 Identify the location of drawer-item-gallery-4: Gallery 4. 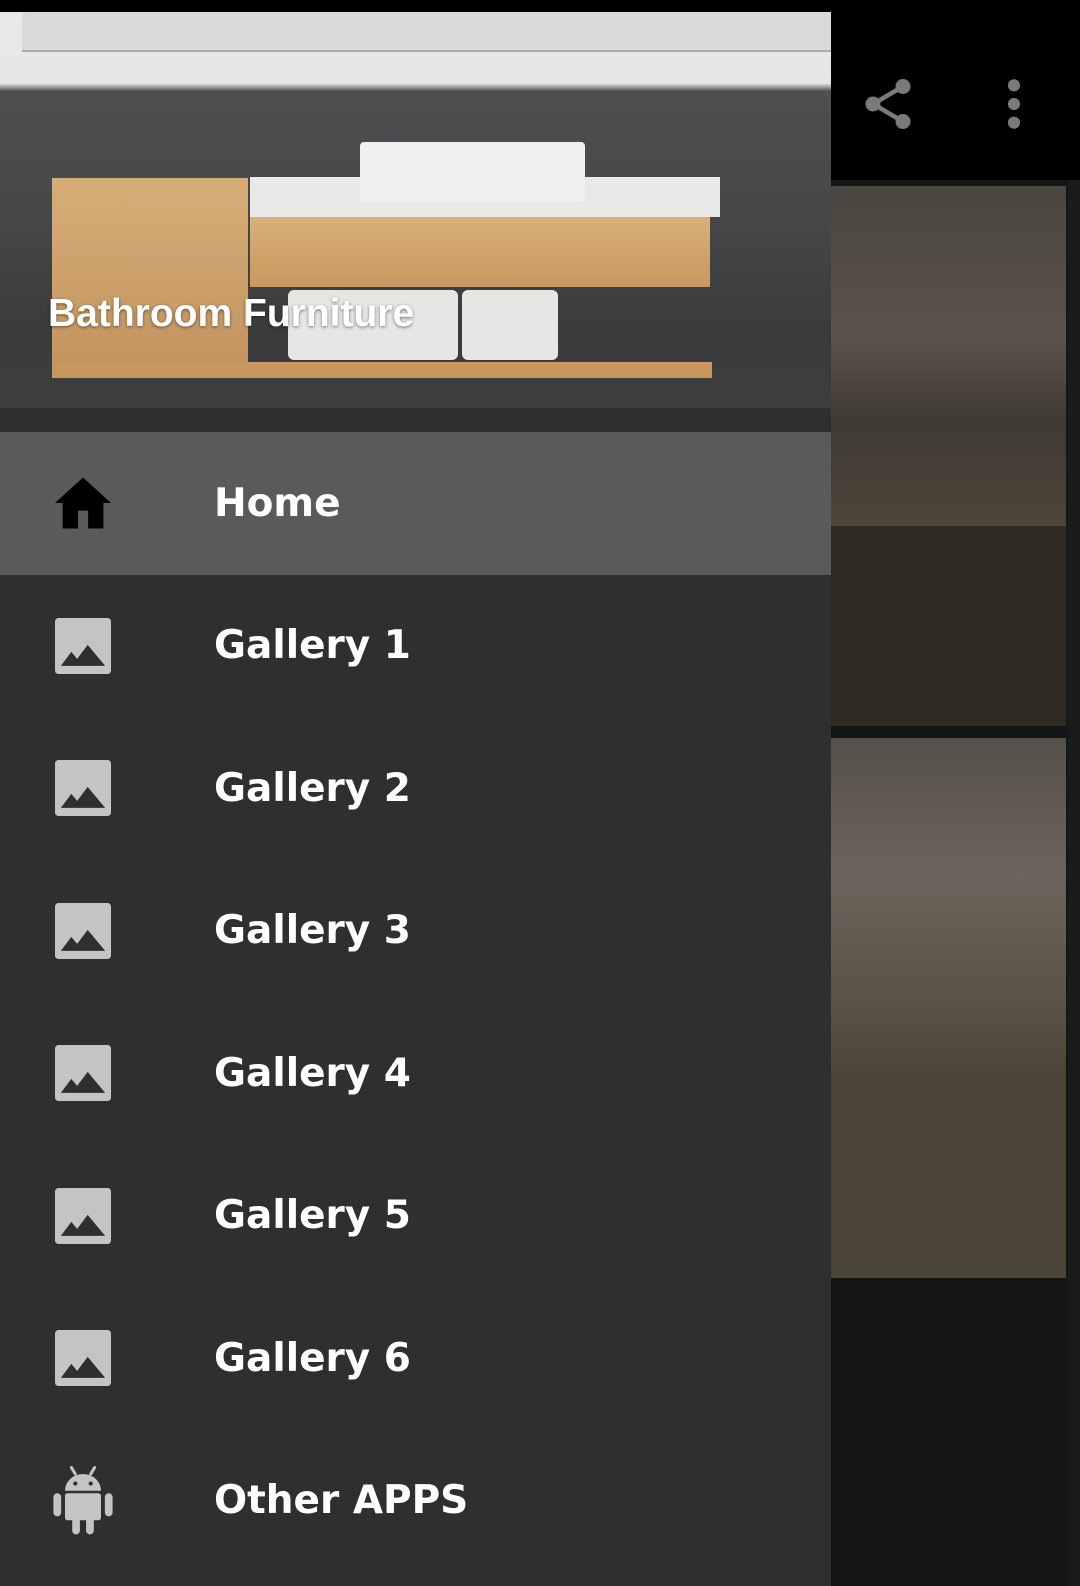
(415, 1073).